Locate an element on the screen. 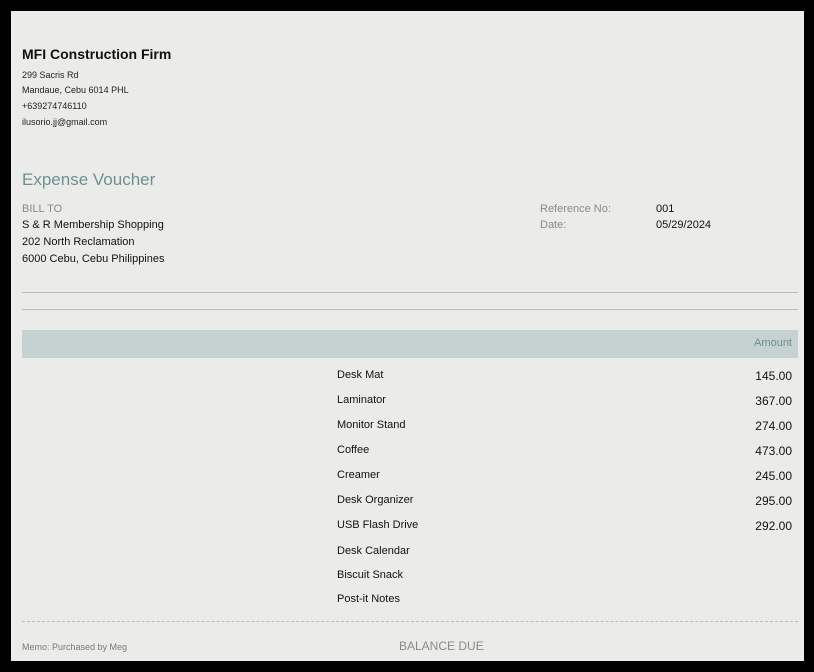 This screenshot has width=814, height=672. company-address-line1: 299 Sacris Rd is located at coordinates (50, 75).